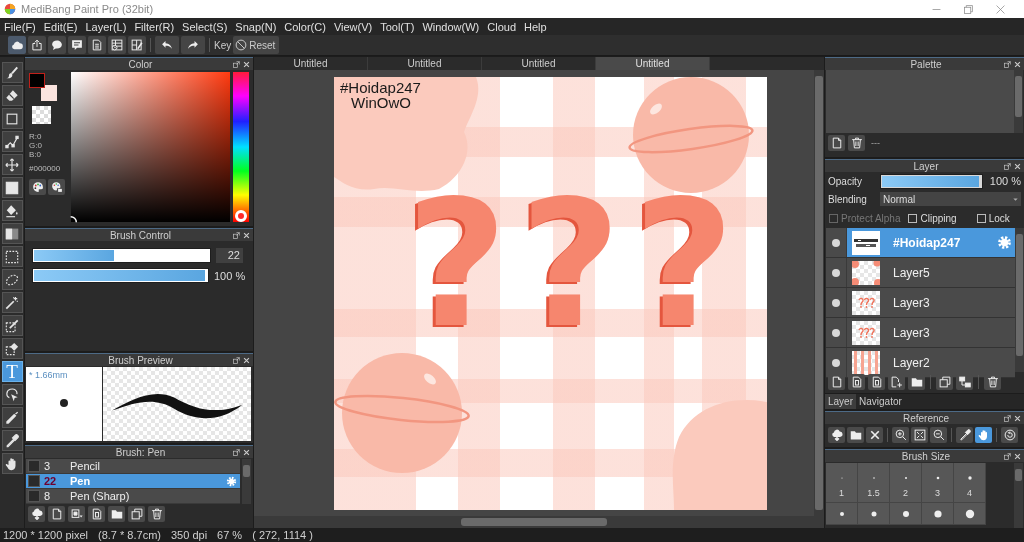  What do you see at coordinates (856, 143) in the screenshot?
I see `delete-palette-button` at bounding box center [856, 143].